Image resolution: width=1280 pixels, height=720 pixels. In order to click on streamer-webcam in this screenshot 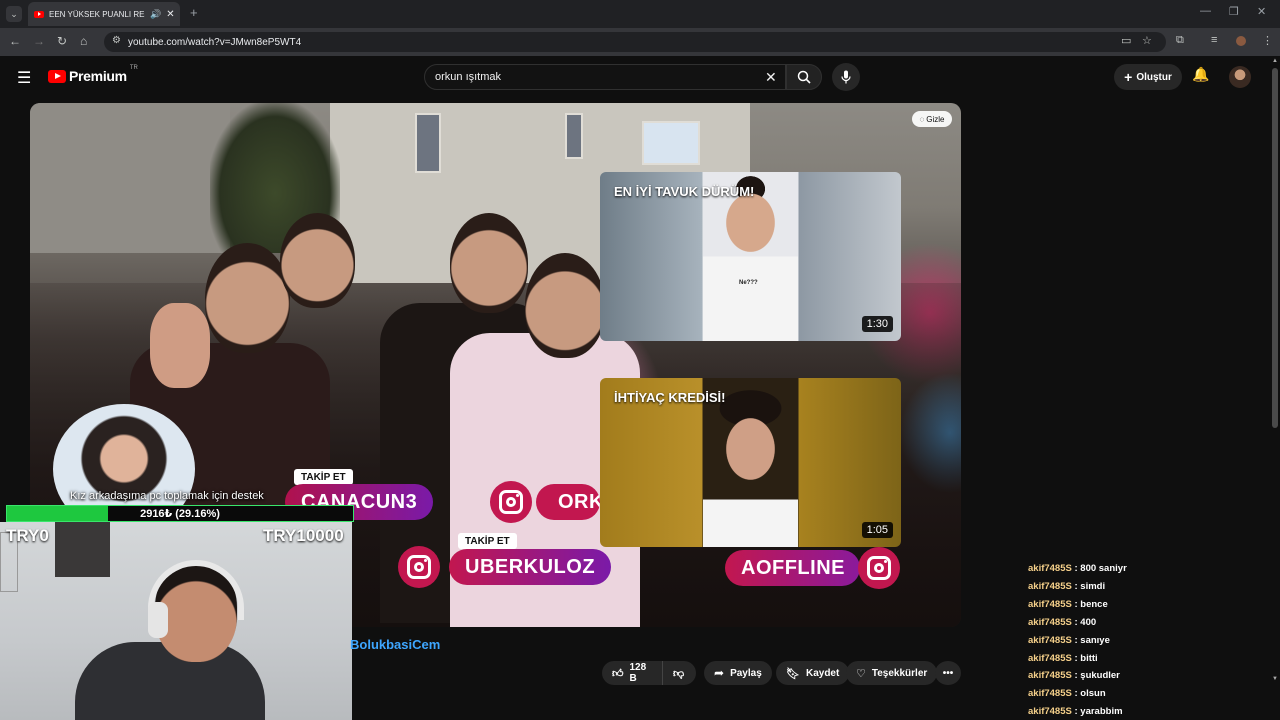, I will do `click(176, 621)`.